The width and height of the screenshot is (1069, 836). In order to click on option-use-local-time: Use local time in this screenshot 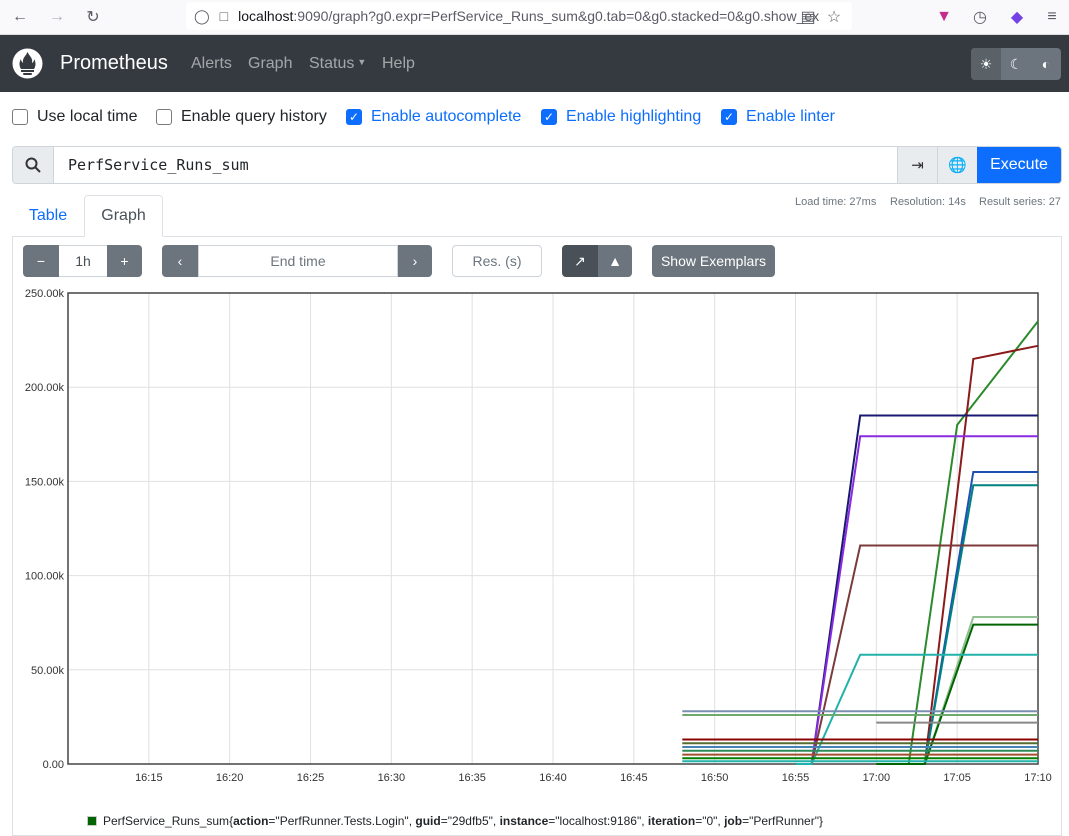, I will do `click(74, 117)`.